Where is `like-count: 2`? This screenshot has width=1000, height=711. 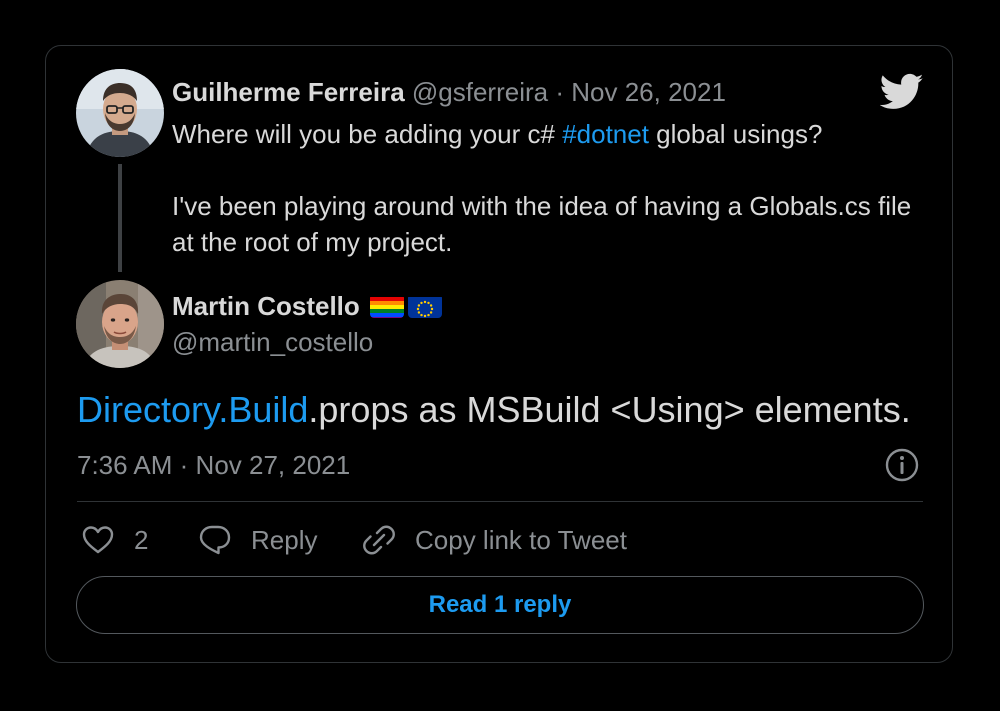
like-count: 2 is located at coordinates (141, 539).